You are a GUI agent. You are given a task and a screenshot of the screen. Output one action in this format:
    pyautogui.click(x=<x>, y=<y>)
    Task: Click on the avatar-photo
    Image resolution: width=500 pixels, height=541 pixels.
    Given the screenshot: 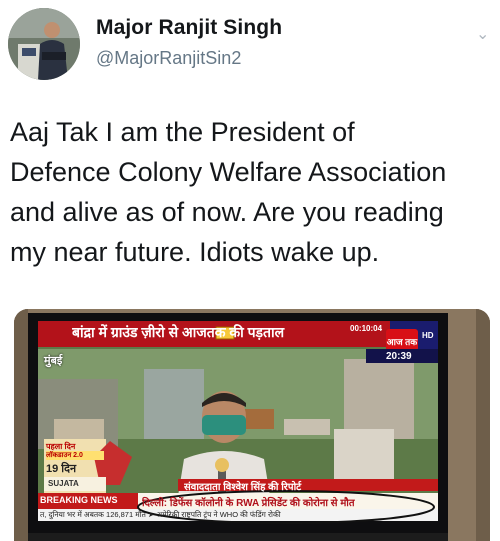 What is the action you would take?
    pyautogui.click(x=44, y=44)
    